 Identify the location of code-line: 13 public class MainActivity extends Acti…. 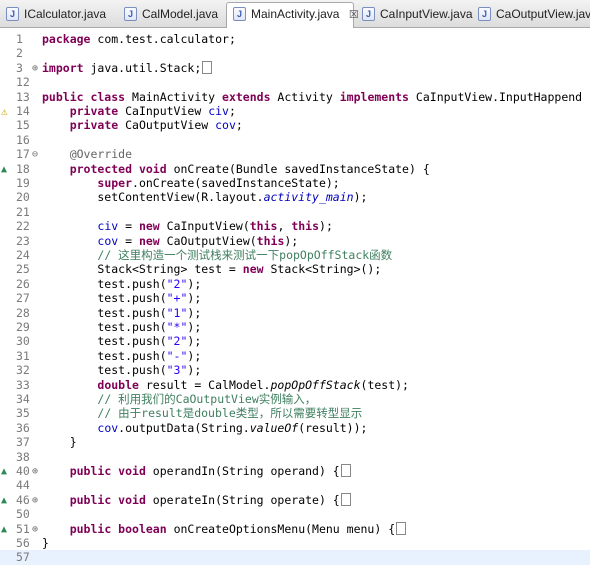
(295, 97).